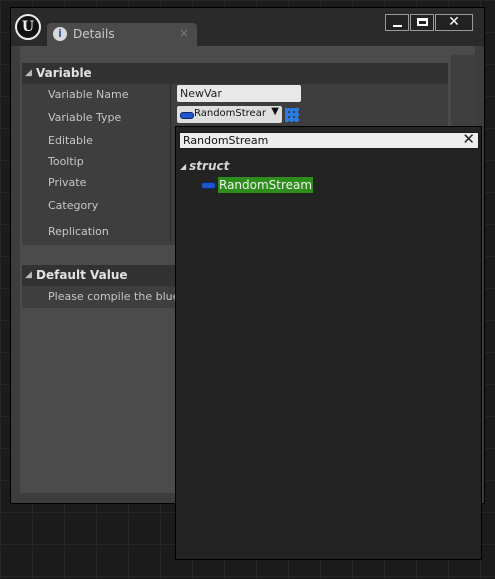 The image size is (495, 579). What do you see at coordinates (209, 166) in the screenshot?
I see `struct-category-label: struct` at bounding box center [209, 166].